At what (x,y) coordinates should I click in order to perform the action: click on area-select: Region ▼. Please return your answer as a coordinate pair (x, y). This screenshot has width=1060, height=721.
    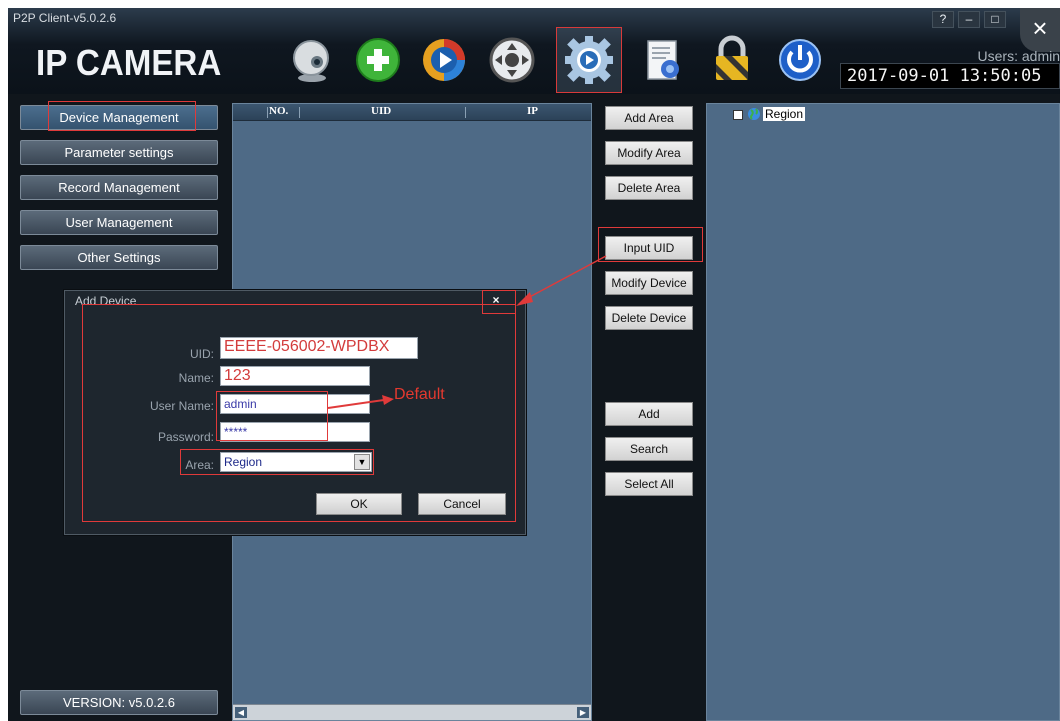
    Looking at the image, I should click on (296, 462).